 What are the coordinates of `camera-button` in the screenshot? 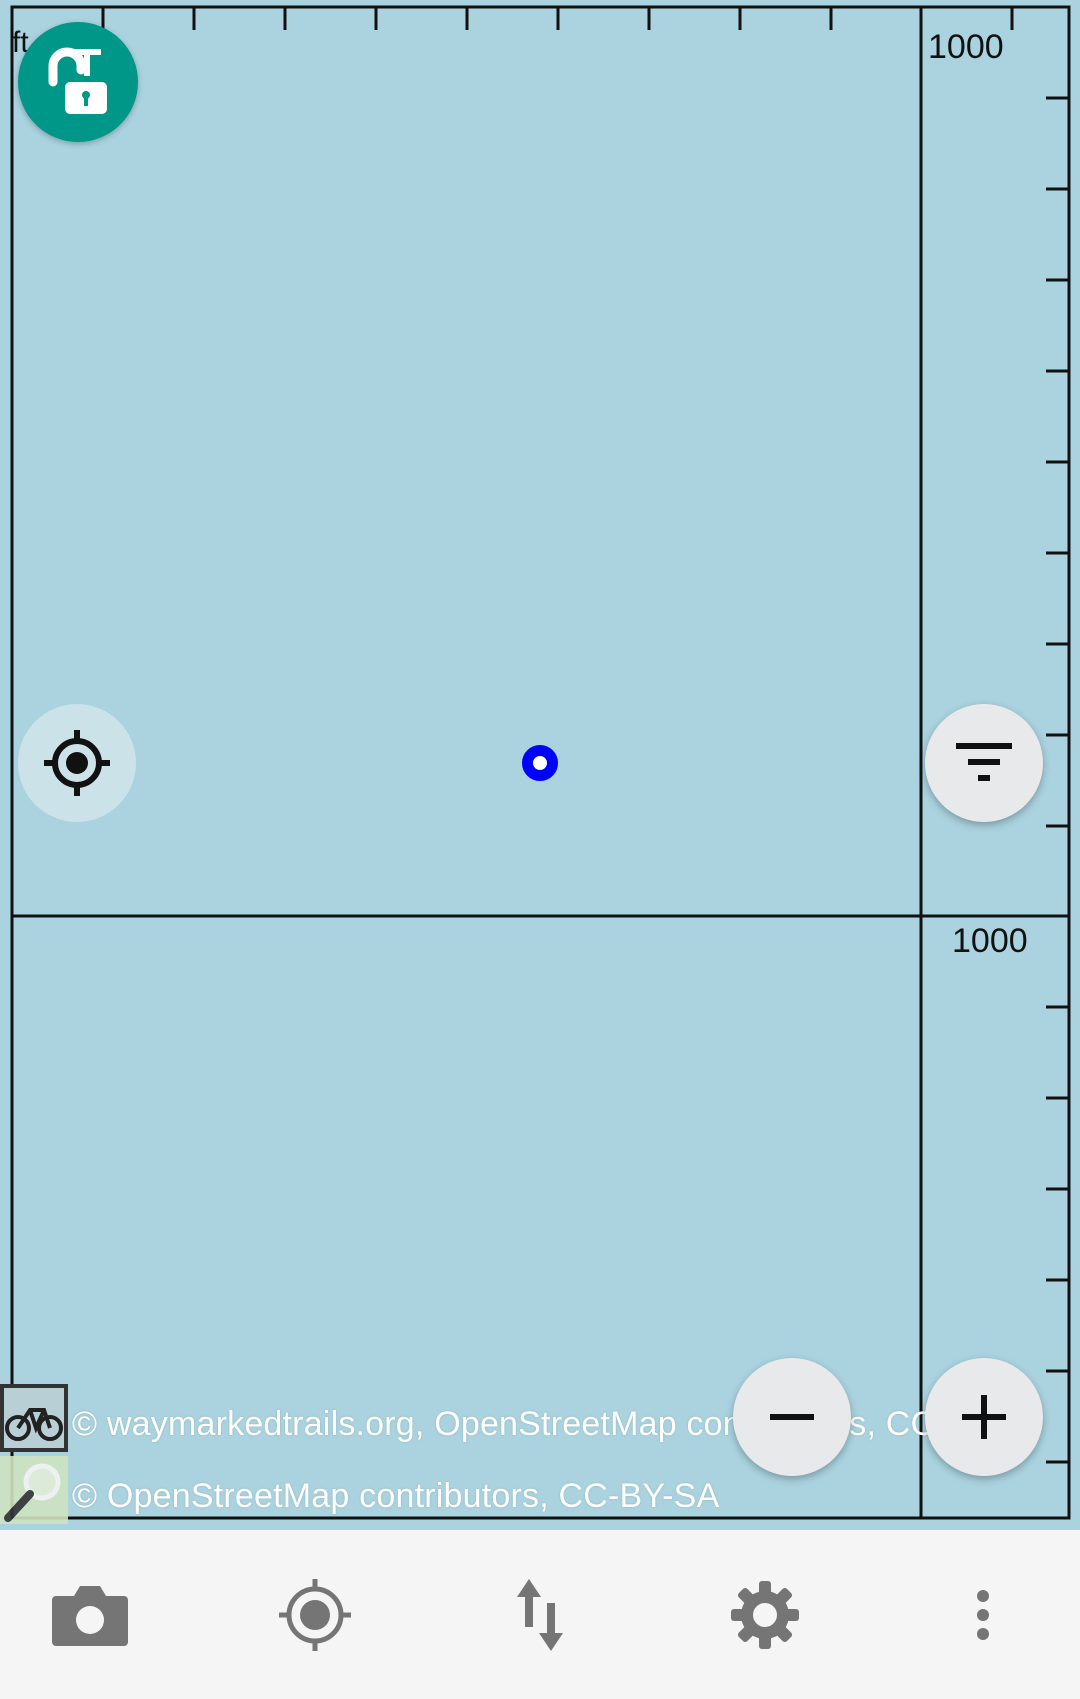 It's located at (90, 1615).